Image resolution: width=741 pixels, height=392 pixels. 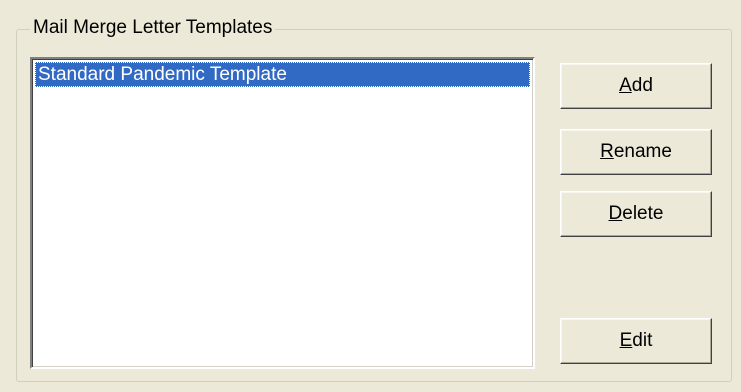 What do you see at coordinates (642, 340) in the screenshot?
I see `edit-button-label: dit` at bounding box center [642, 340].